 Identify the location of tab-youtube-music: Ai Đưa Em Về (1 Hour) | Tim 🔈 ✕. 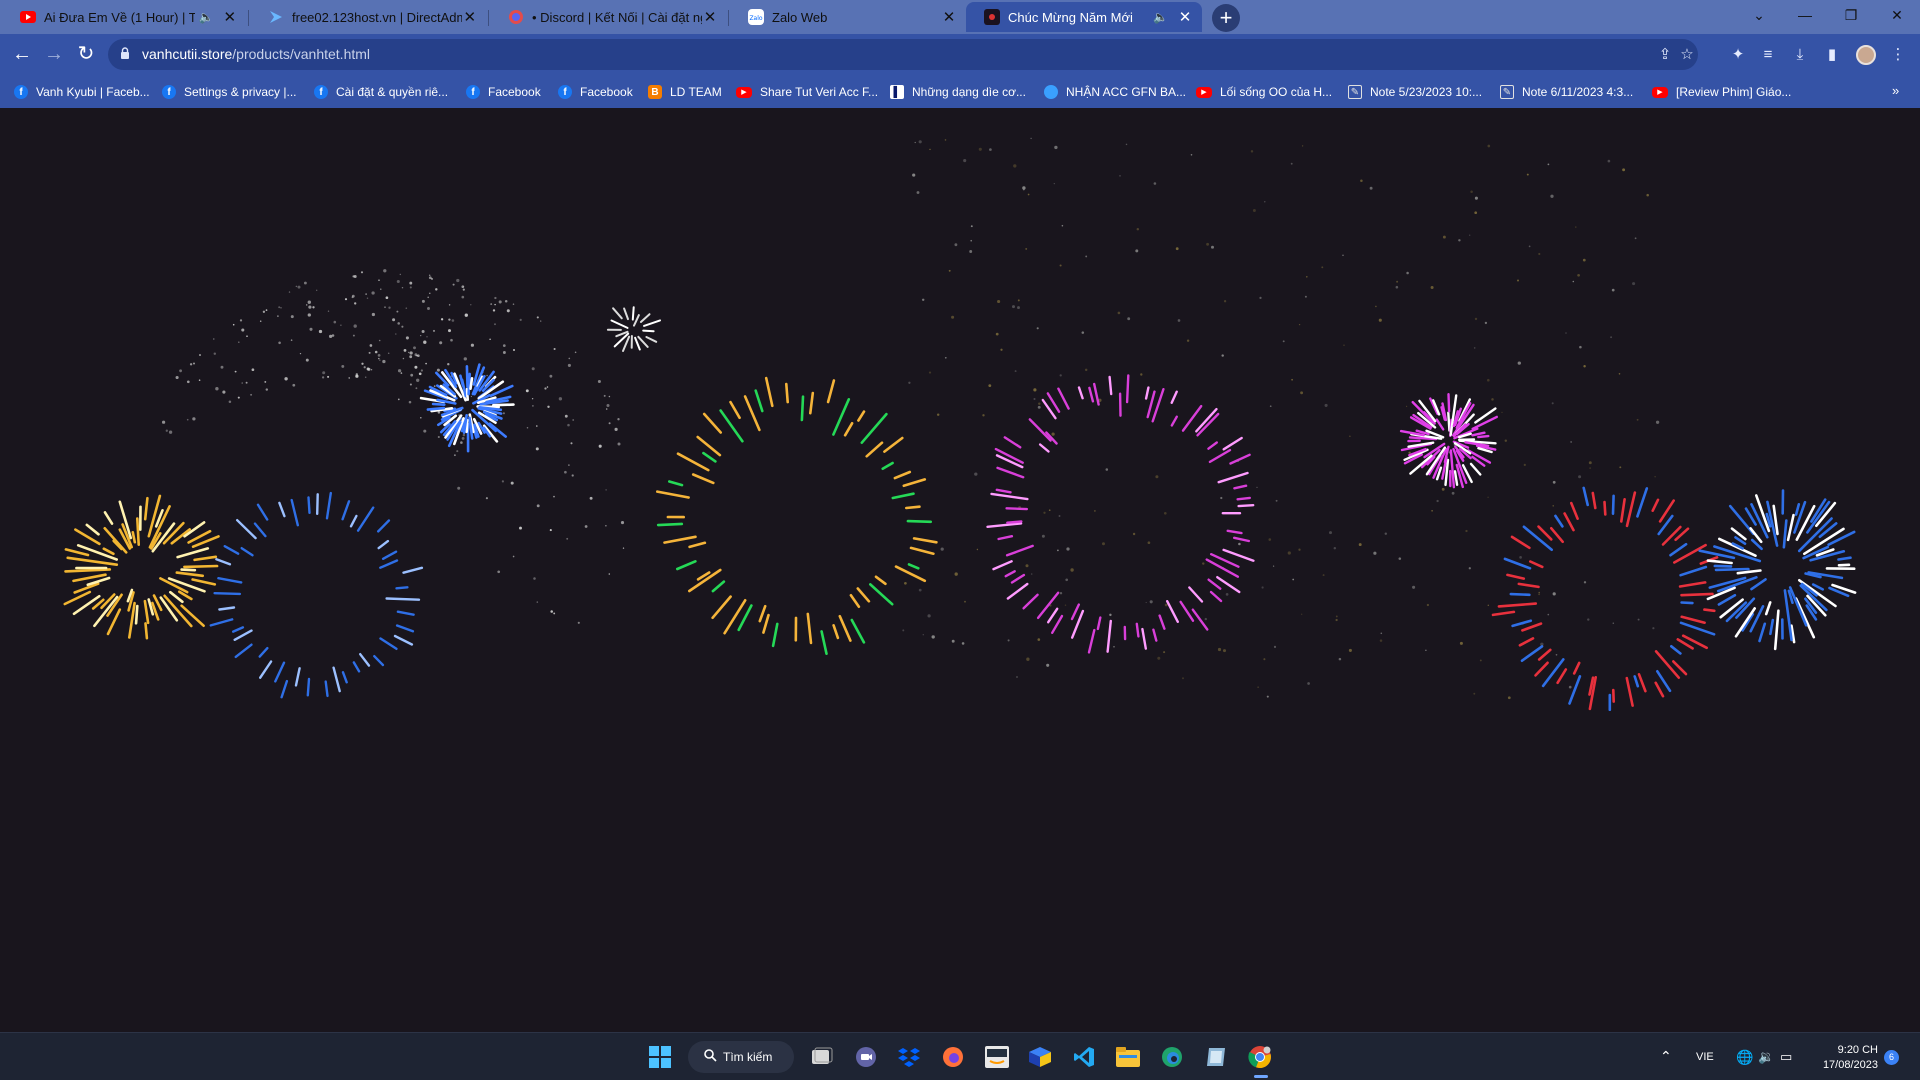
(124, 17).